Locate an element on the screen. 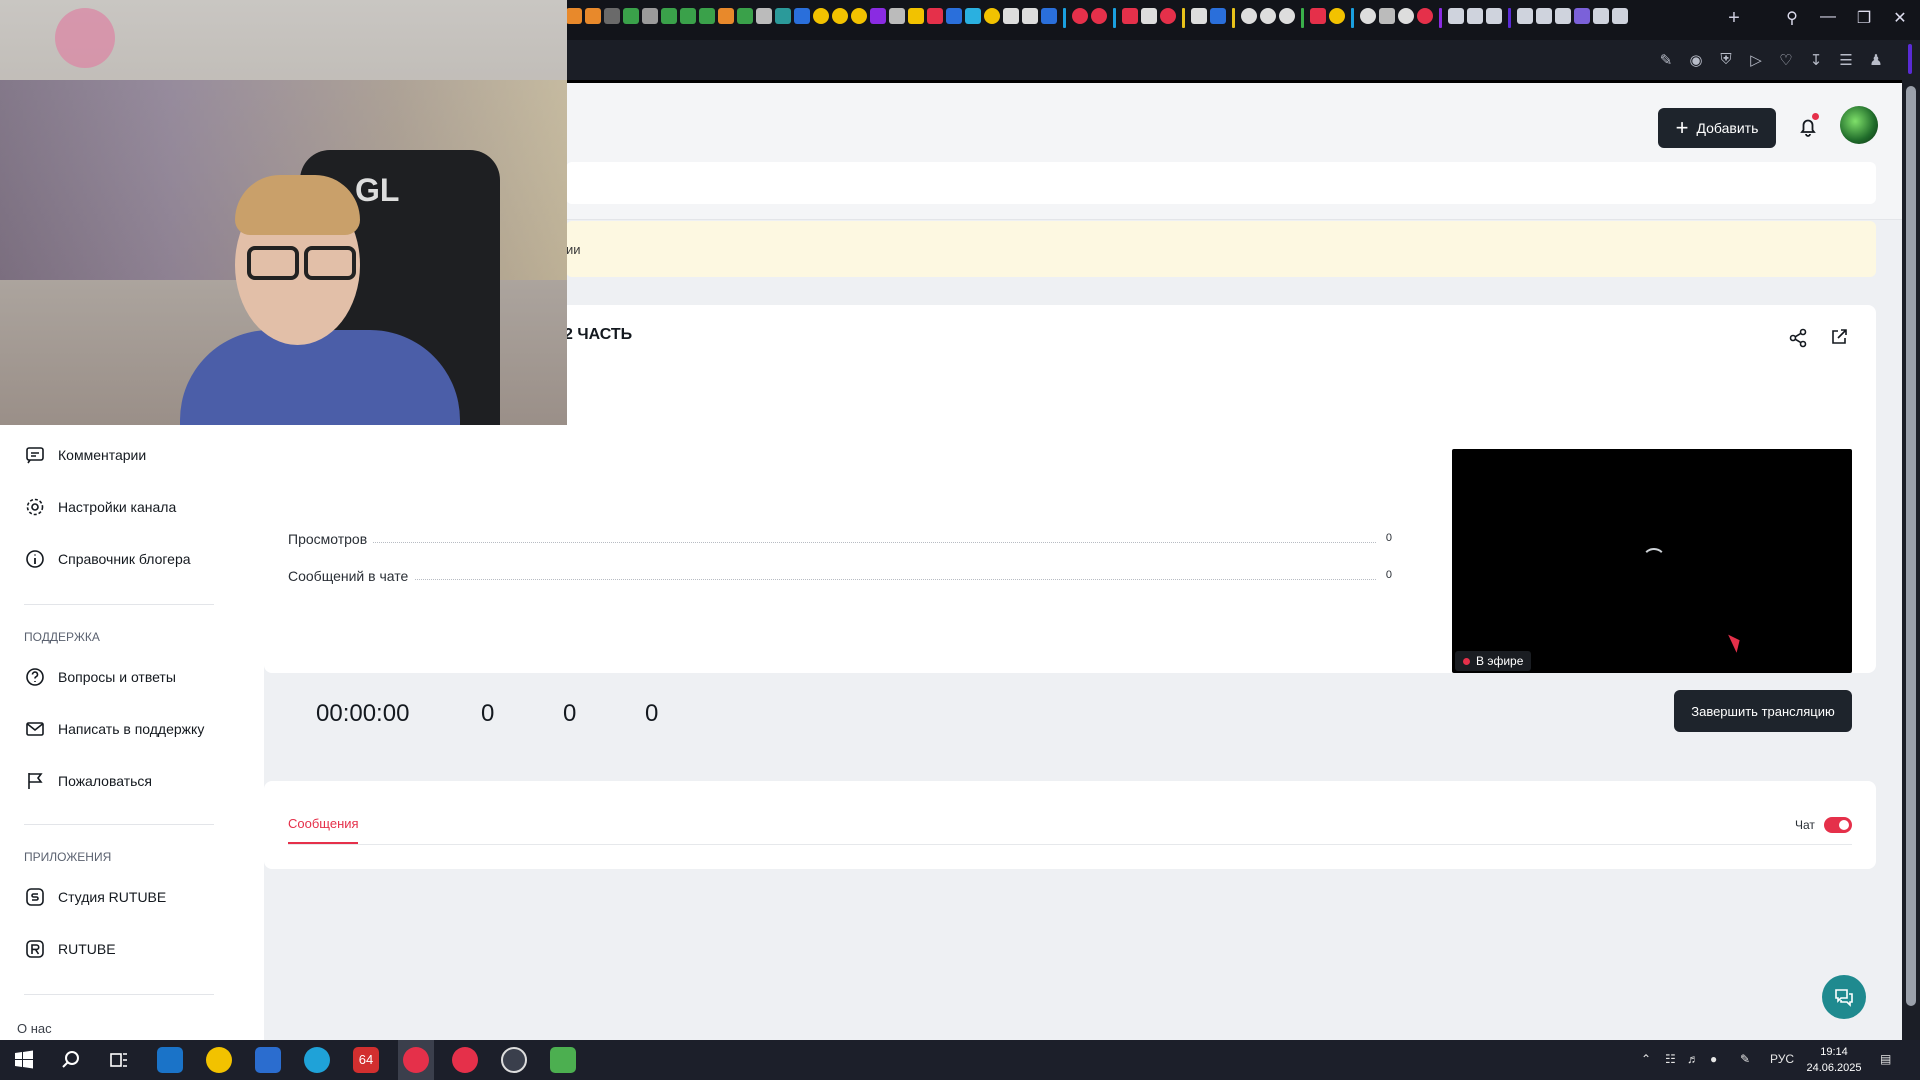  taskbar-search-icon is located at coordinates (71, 1060).